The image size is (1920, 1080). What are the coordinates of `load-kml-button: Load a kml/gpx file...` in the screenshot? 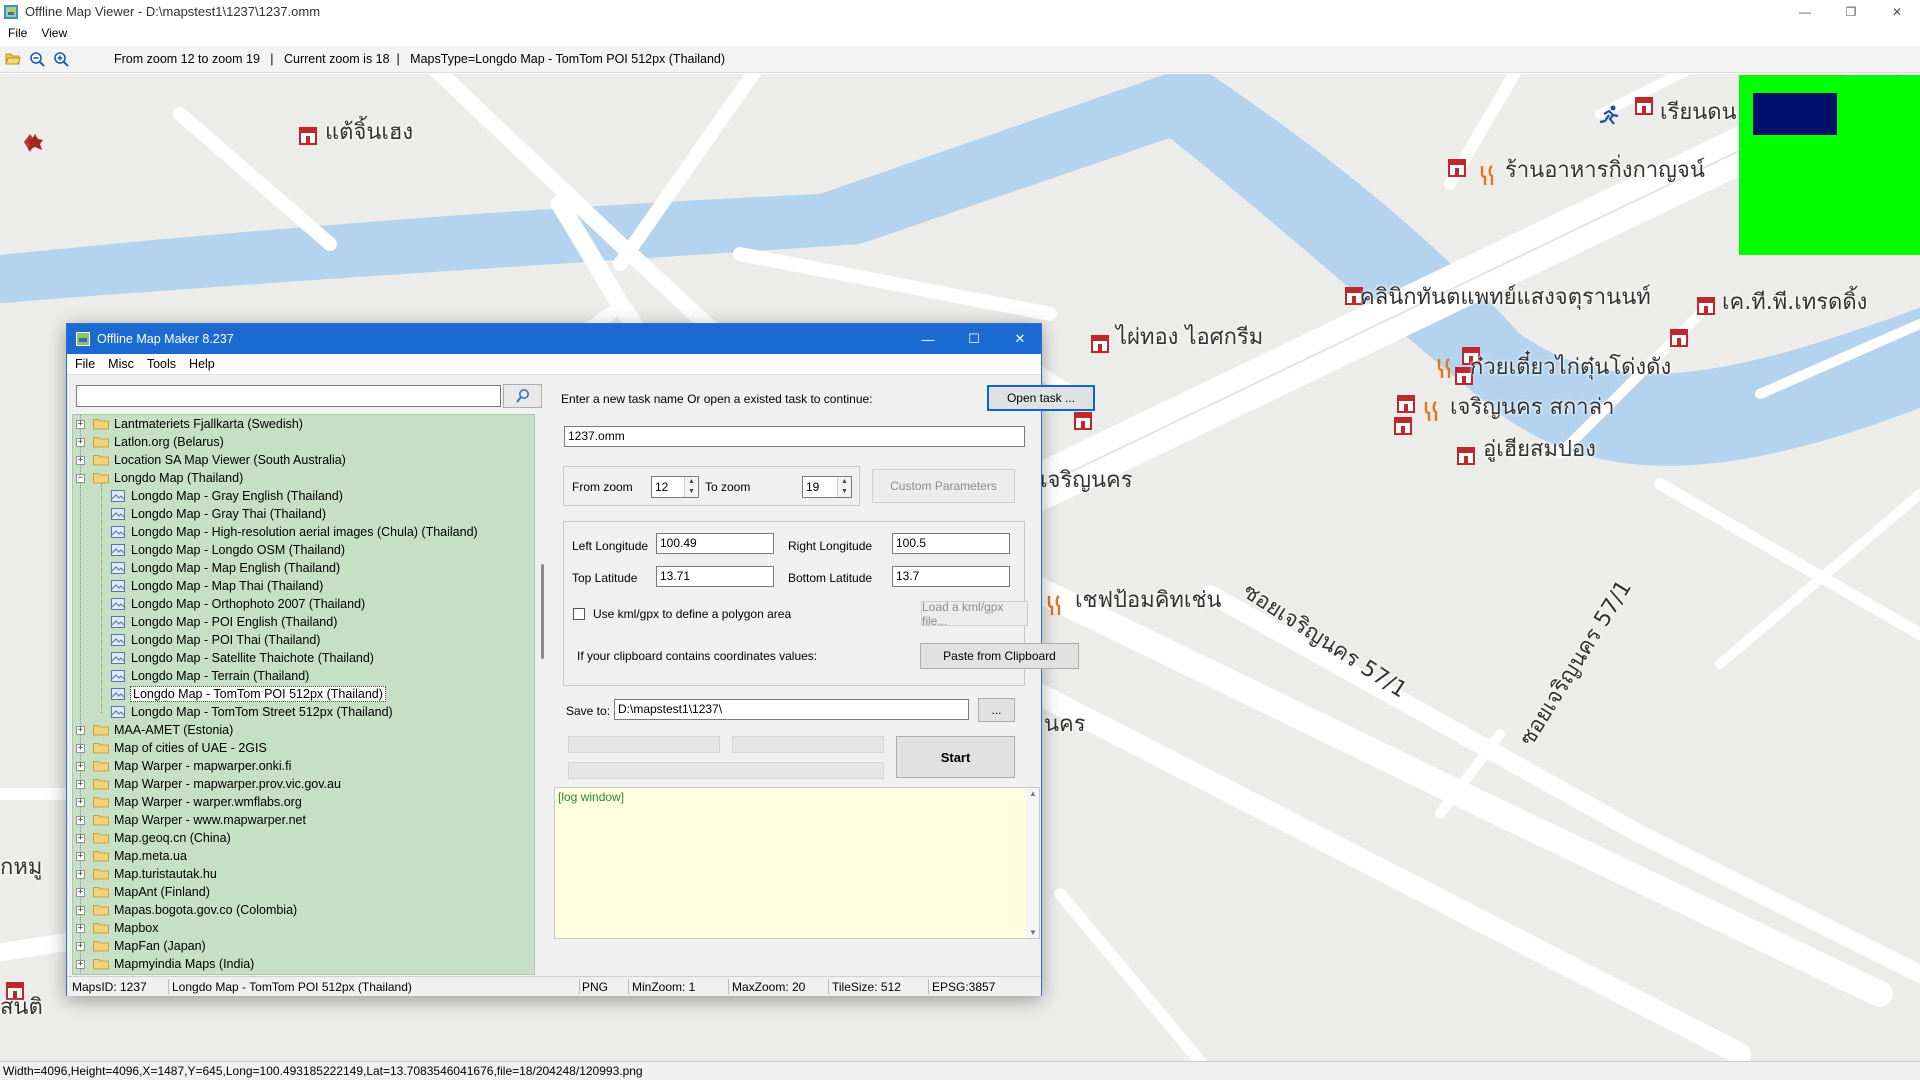 It's located at (974, 614).